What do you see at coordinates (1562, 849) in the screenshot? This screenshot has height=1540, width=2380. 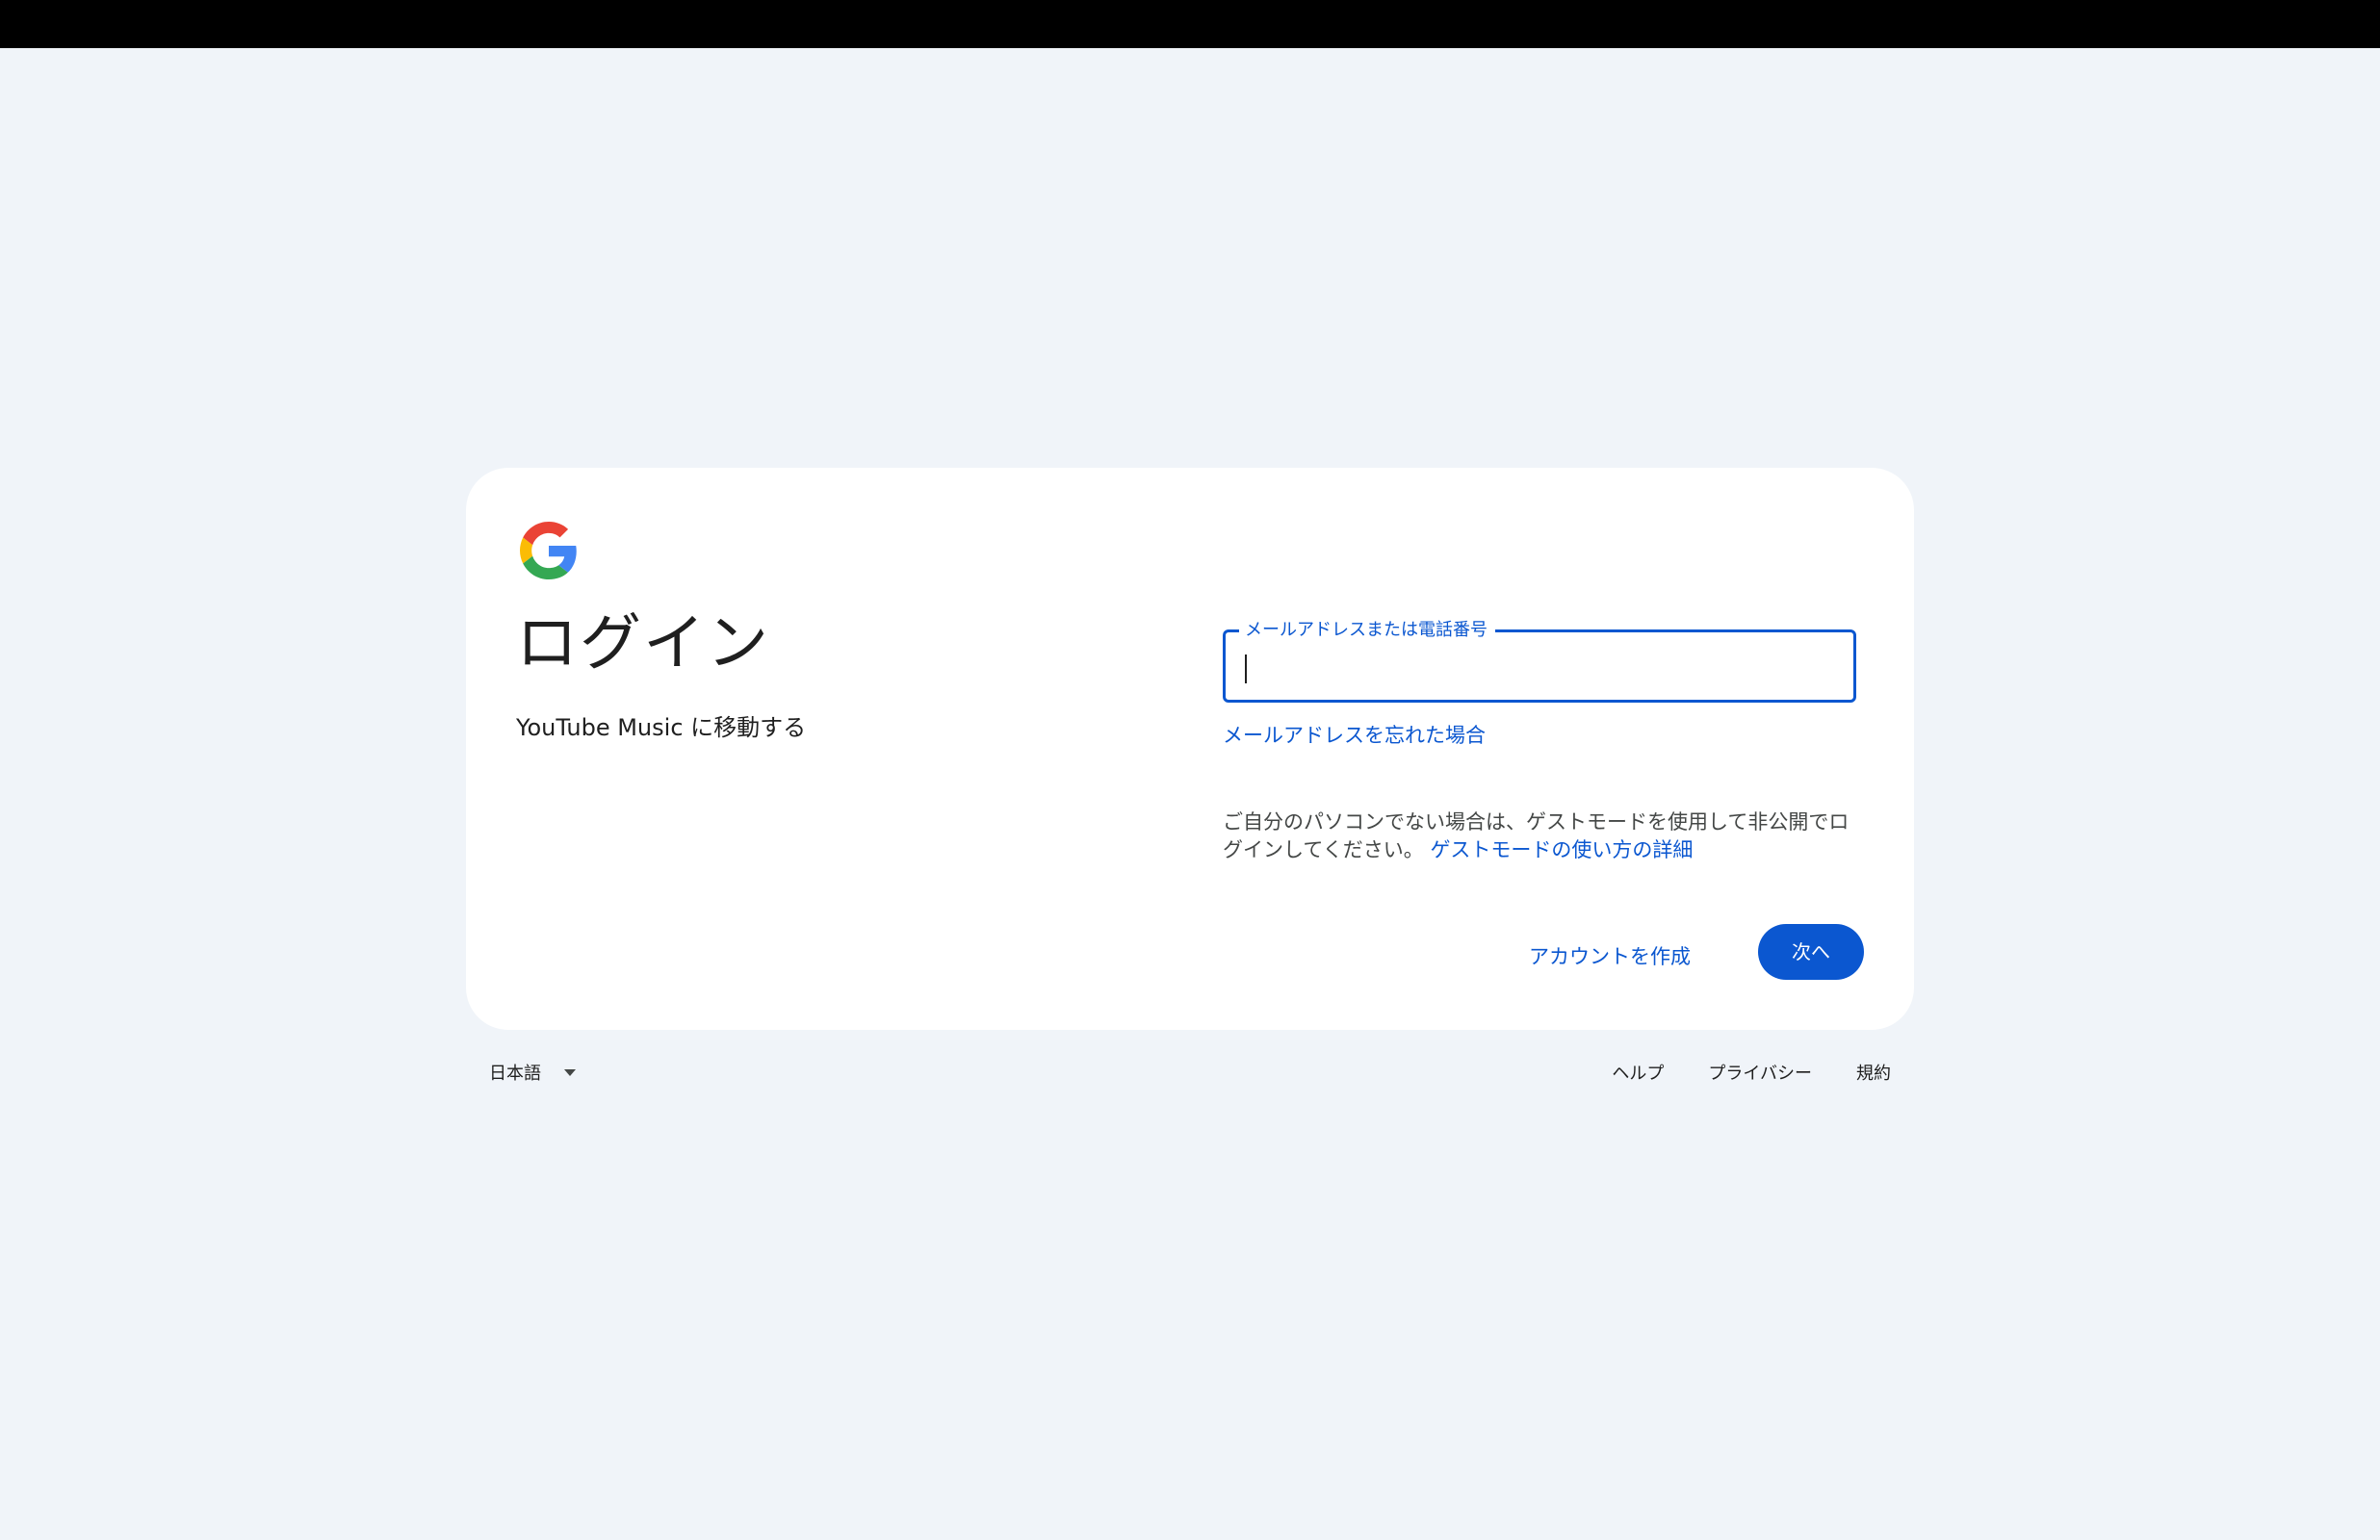 I see `guest-mode-link: ゲストモードの使い方の詳細` at bounding box center [1562, 849].